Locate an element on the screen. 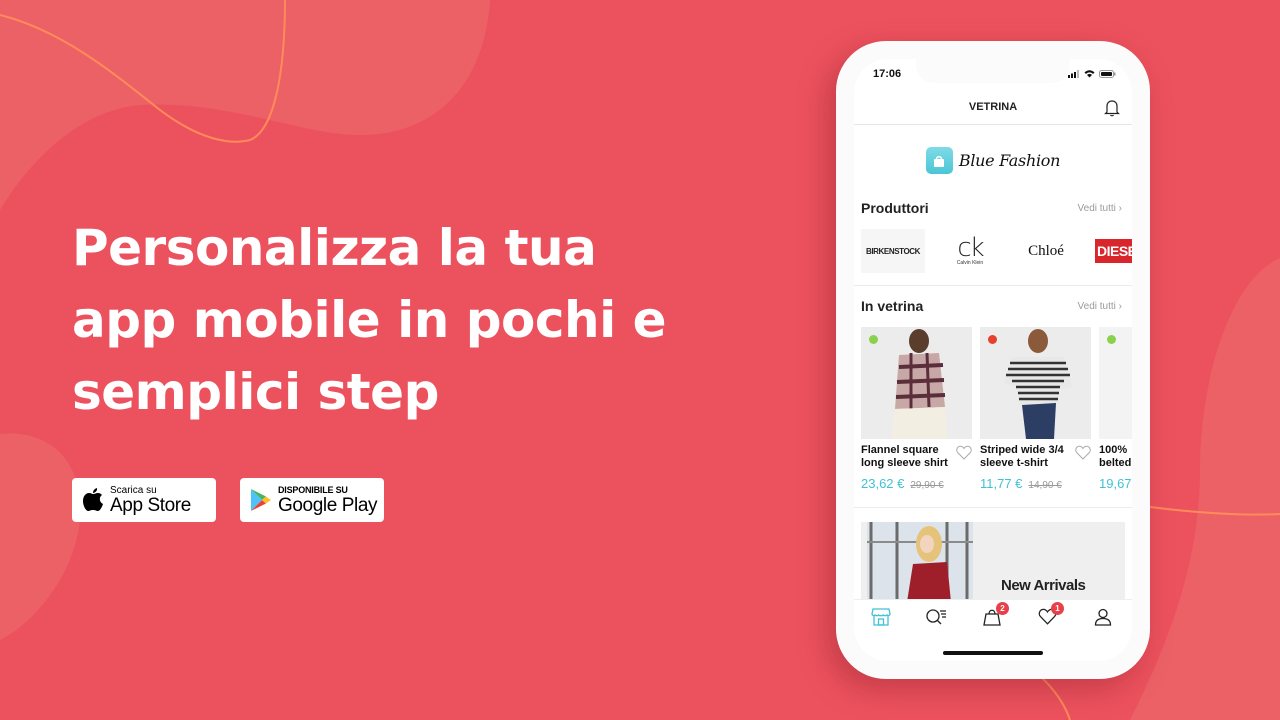 The height and width of the screenshot is (720, 1280). tab-store is located at coordinates (881, 619).